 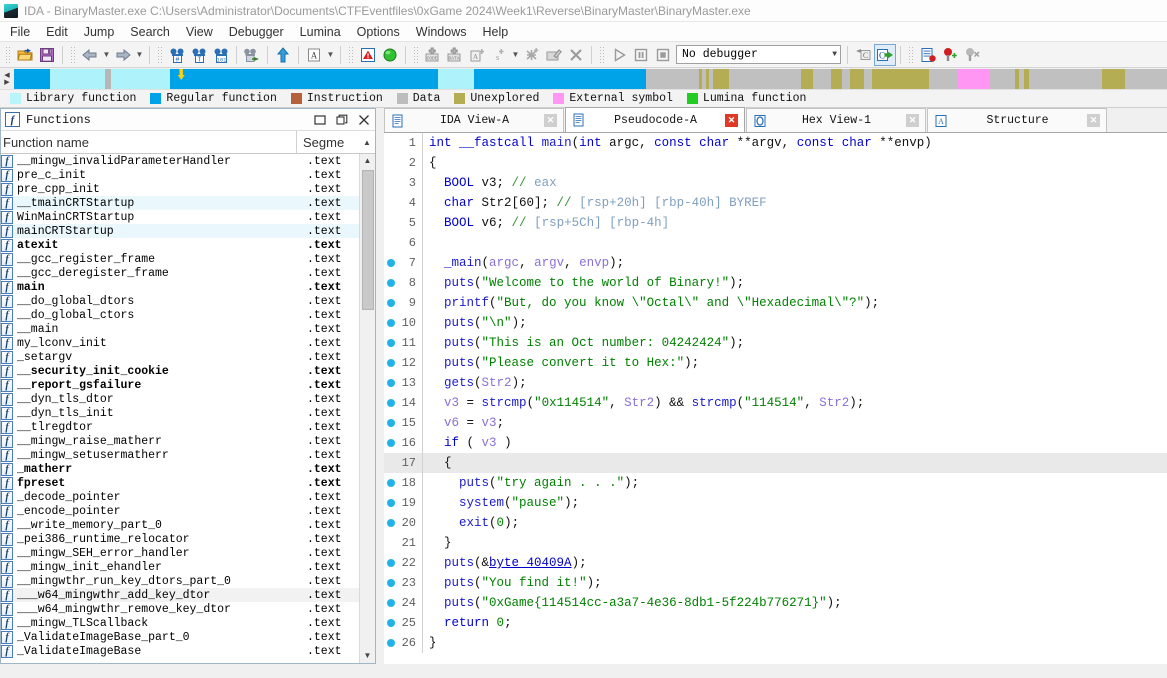 I want to click on maximize-button, so click(x=342, y=120).